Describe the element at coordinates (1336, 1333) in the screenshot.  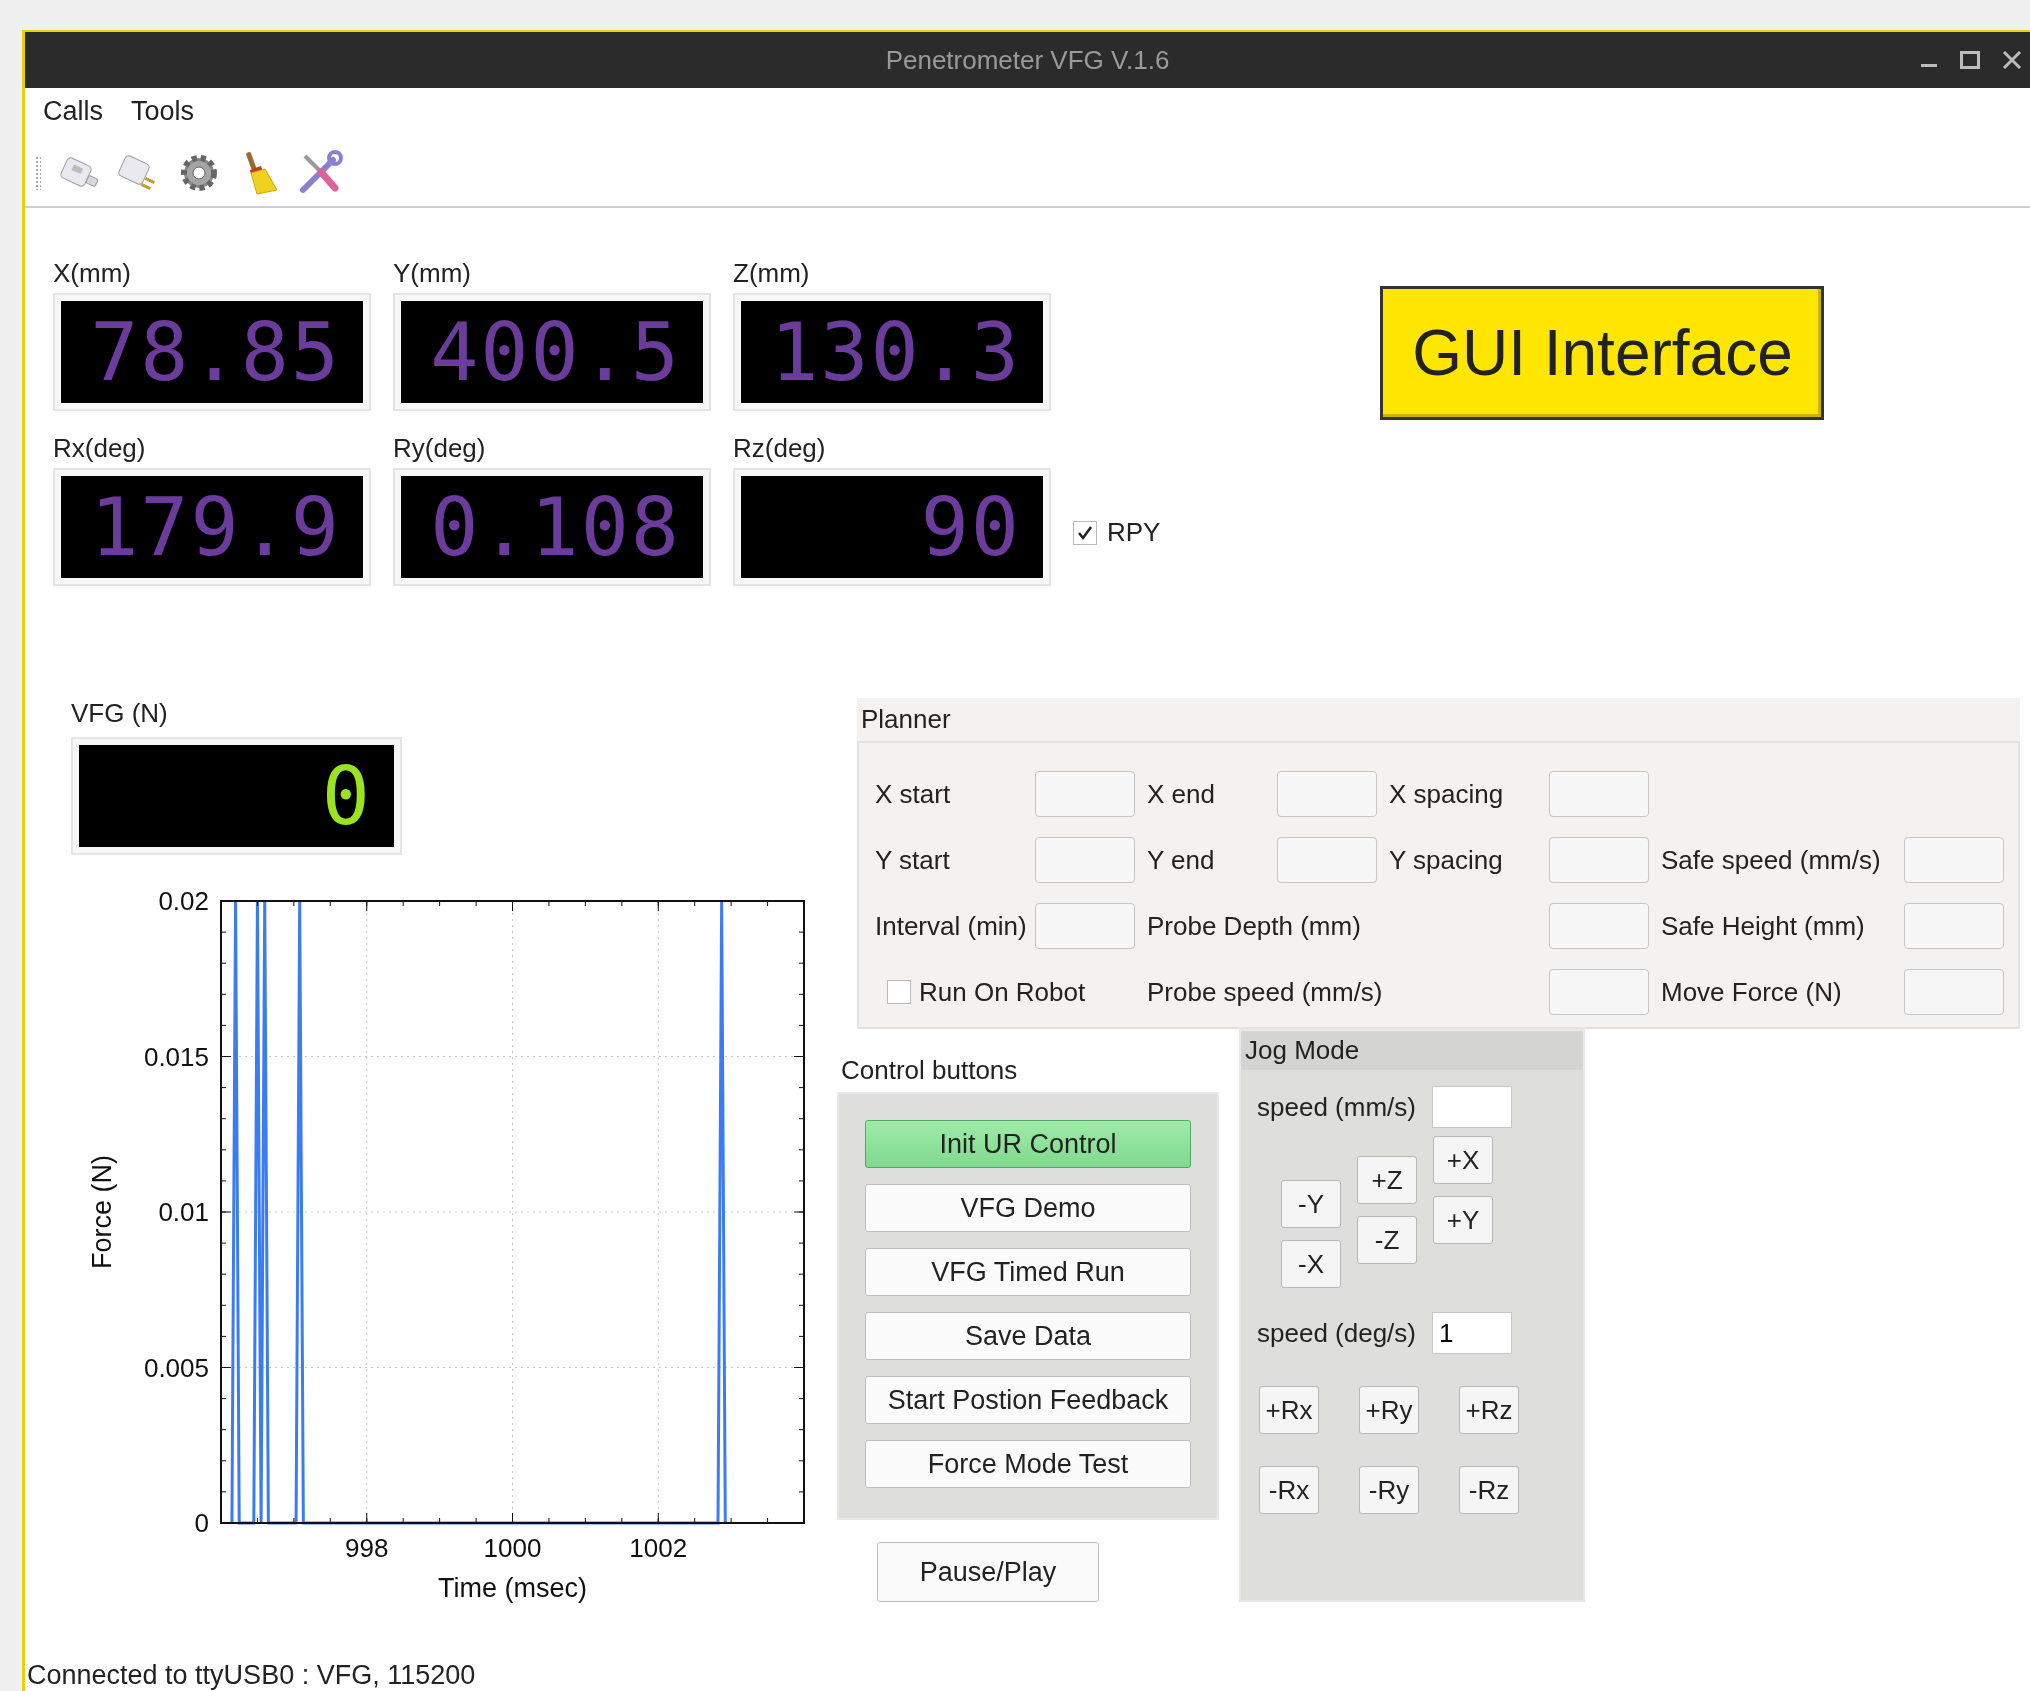
I see `field-label: speed (deg/s)` at that location.